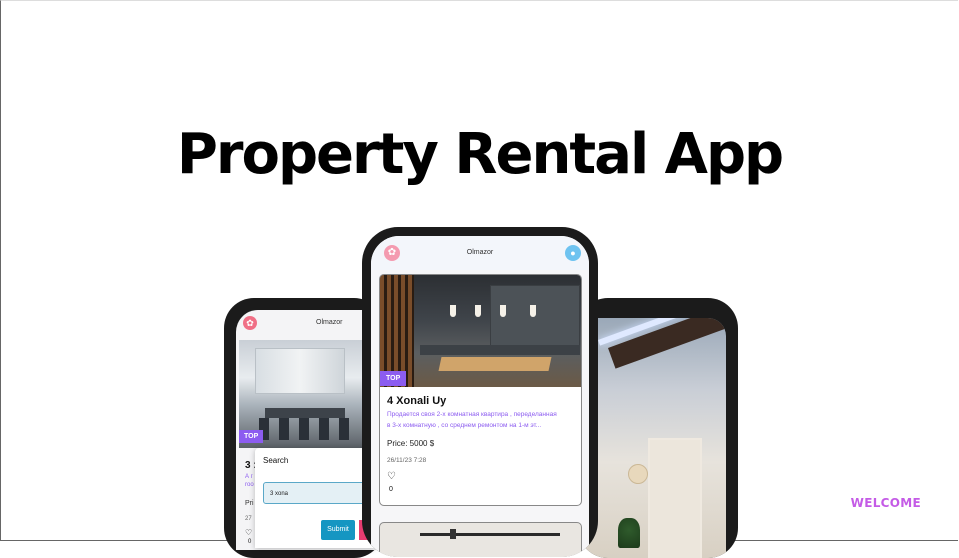  I want to click on listing-title: 4 Xonali Uy, so click(417, 401).